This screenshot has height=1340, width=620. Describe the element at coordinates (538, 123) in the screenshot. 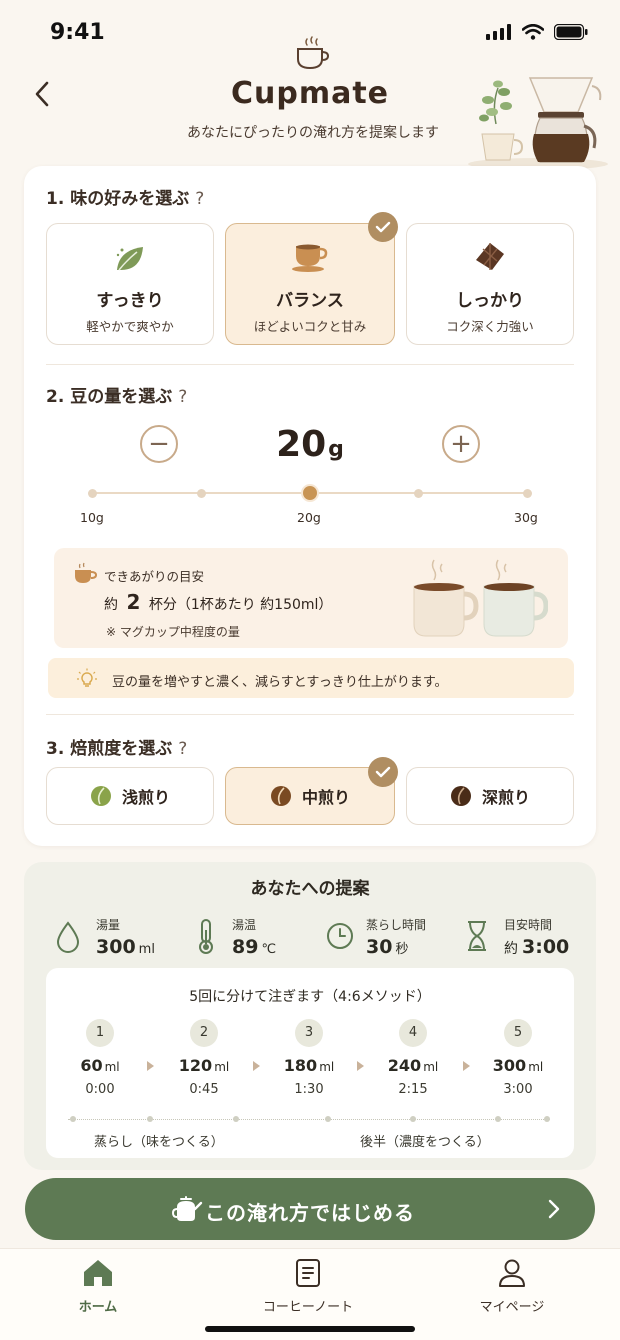

I see `coffee-dripper-illustration` at that location.